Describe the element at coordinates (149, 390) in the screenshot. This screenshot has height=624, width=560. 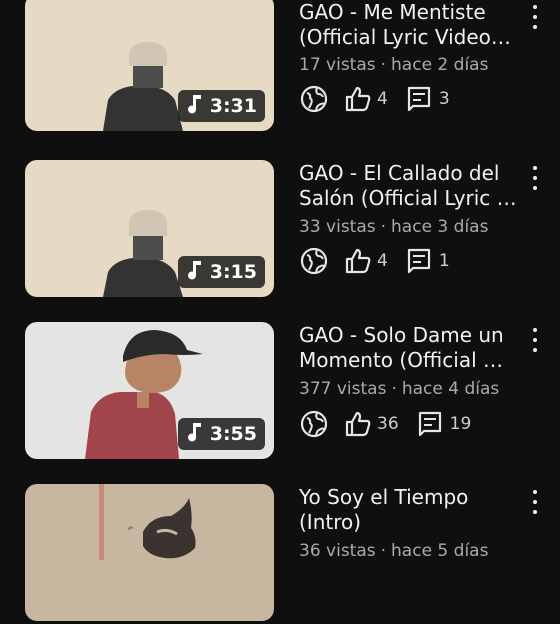
I see `video-thumbnail: 3:55` at that location.